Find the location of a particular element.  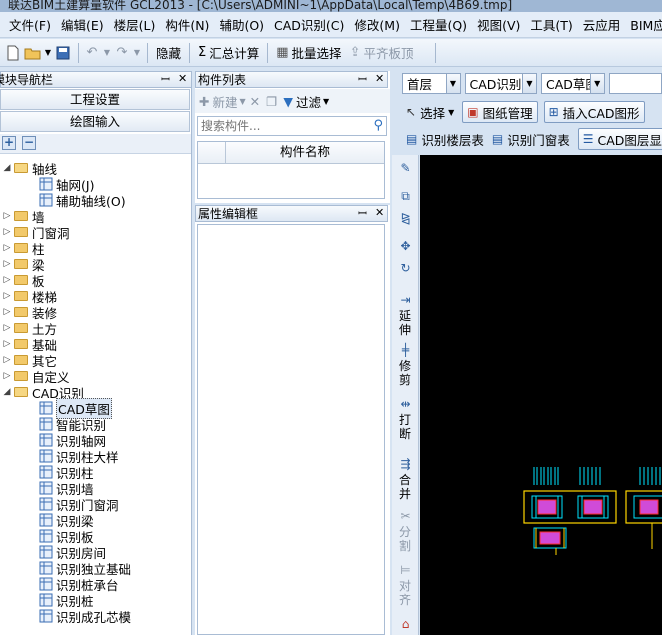

search-icon: ⚲ is located at coordinates (378, 125).